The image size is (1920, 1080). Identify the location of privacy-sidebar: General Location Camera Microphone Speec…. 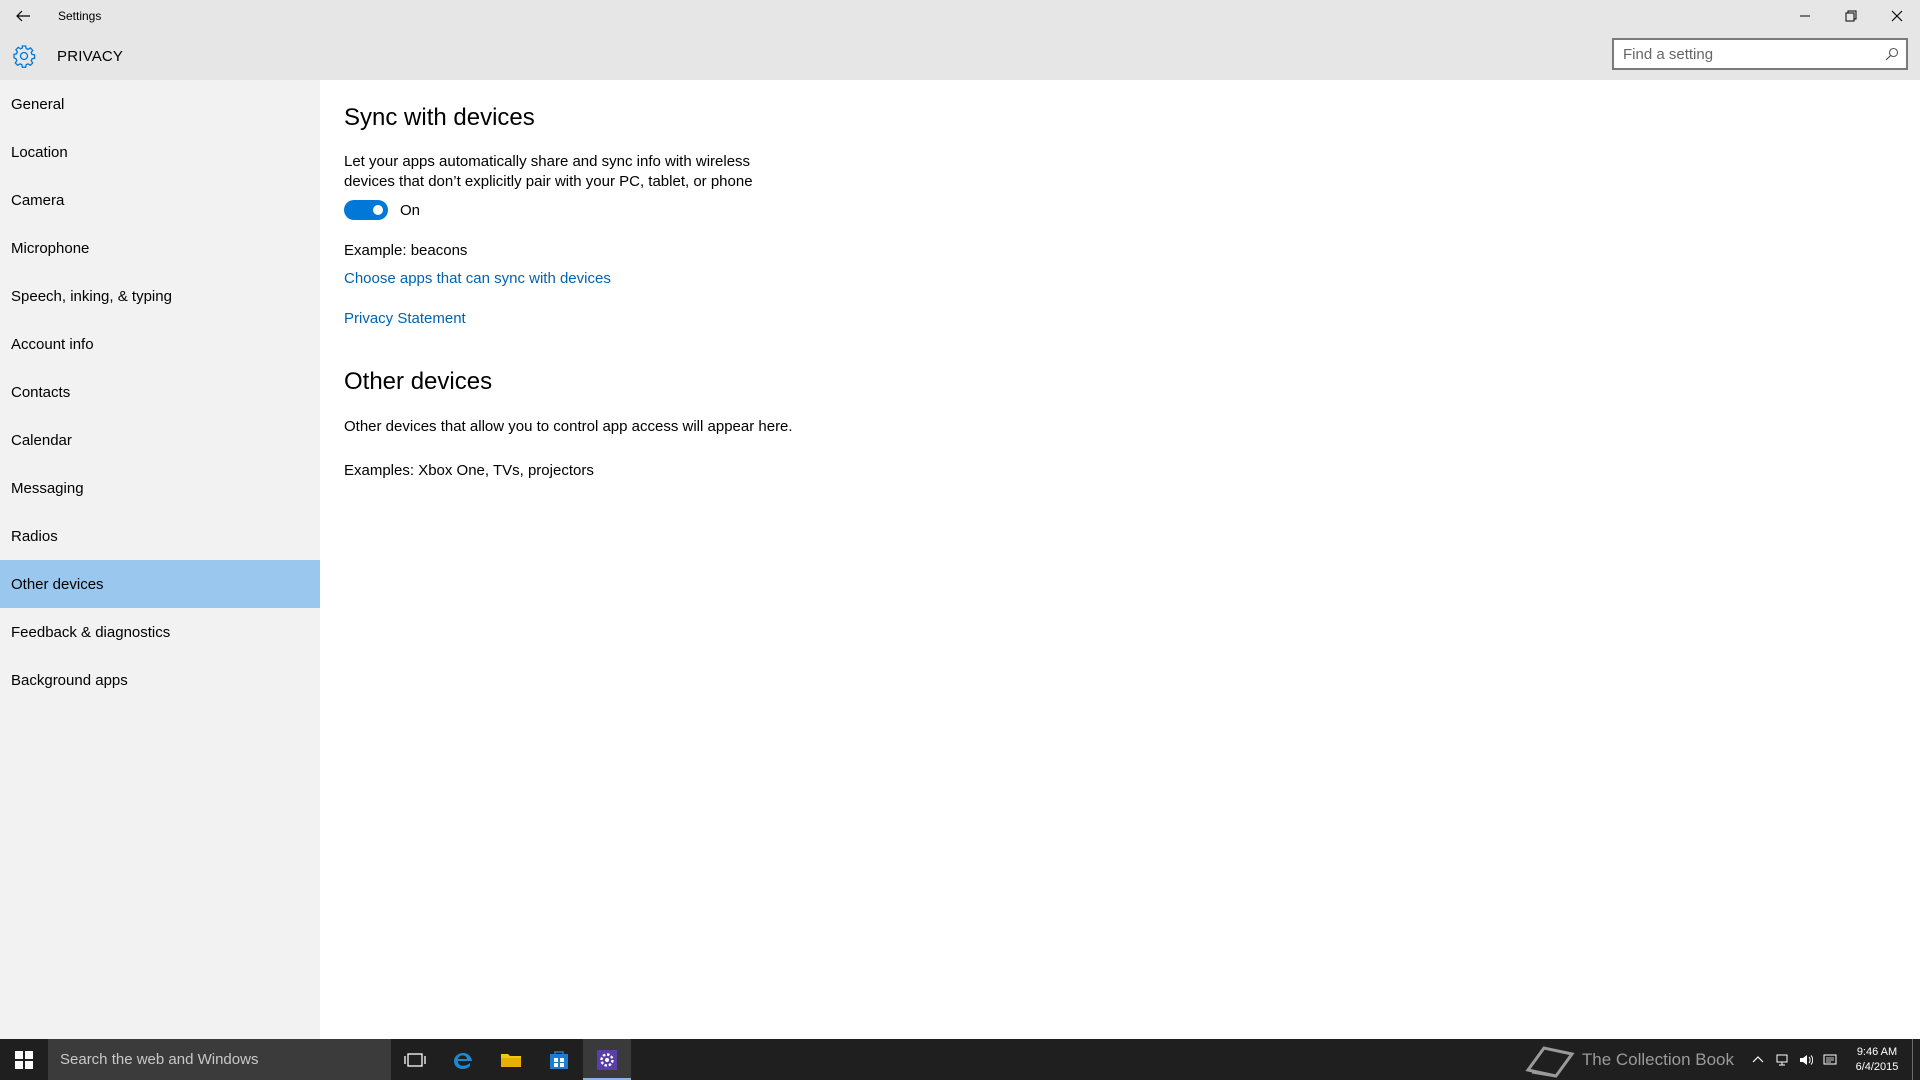
(160, 559).